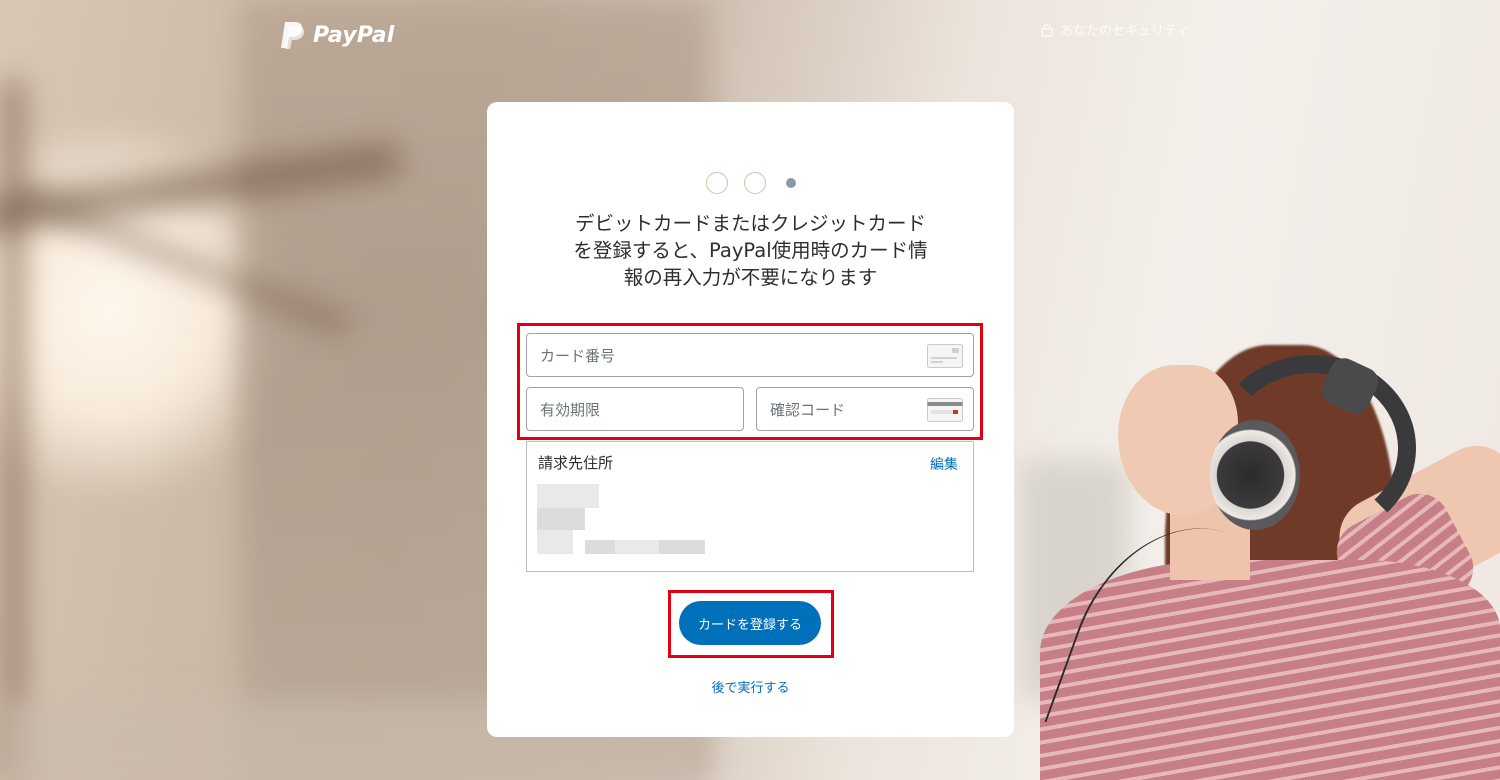 This screenshot has width=1500, height=780. Describe the element at coordinates (1255, 475) in the screenshot. I see `headphones-earcup` at that location.